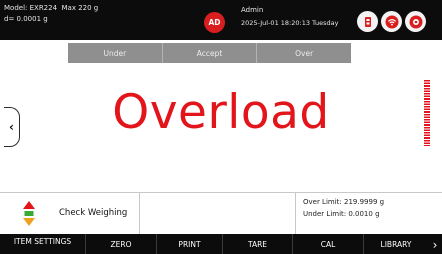  What do you see at coordinates (367, 21) in the screenshot?
I see `printer-usb-icon` at bounding box center [367, 21].